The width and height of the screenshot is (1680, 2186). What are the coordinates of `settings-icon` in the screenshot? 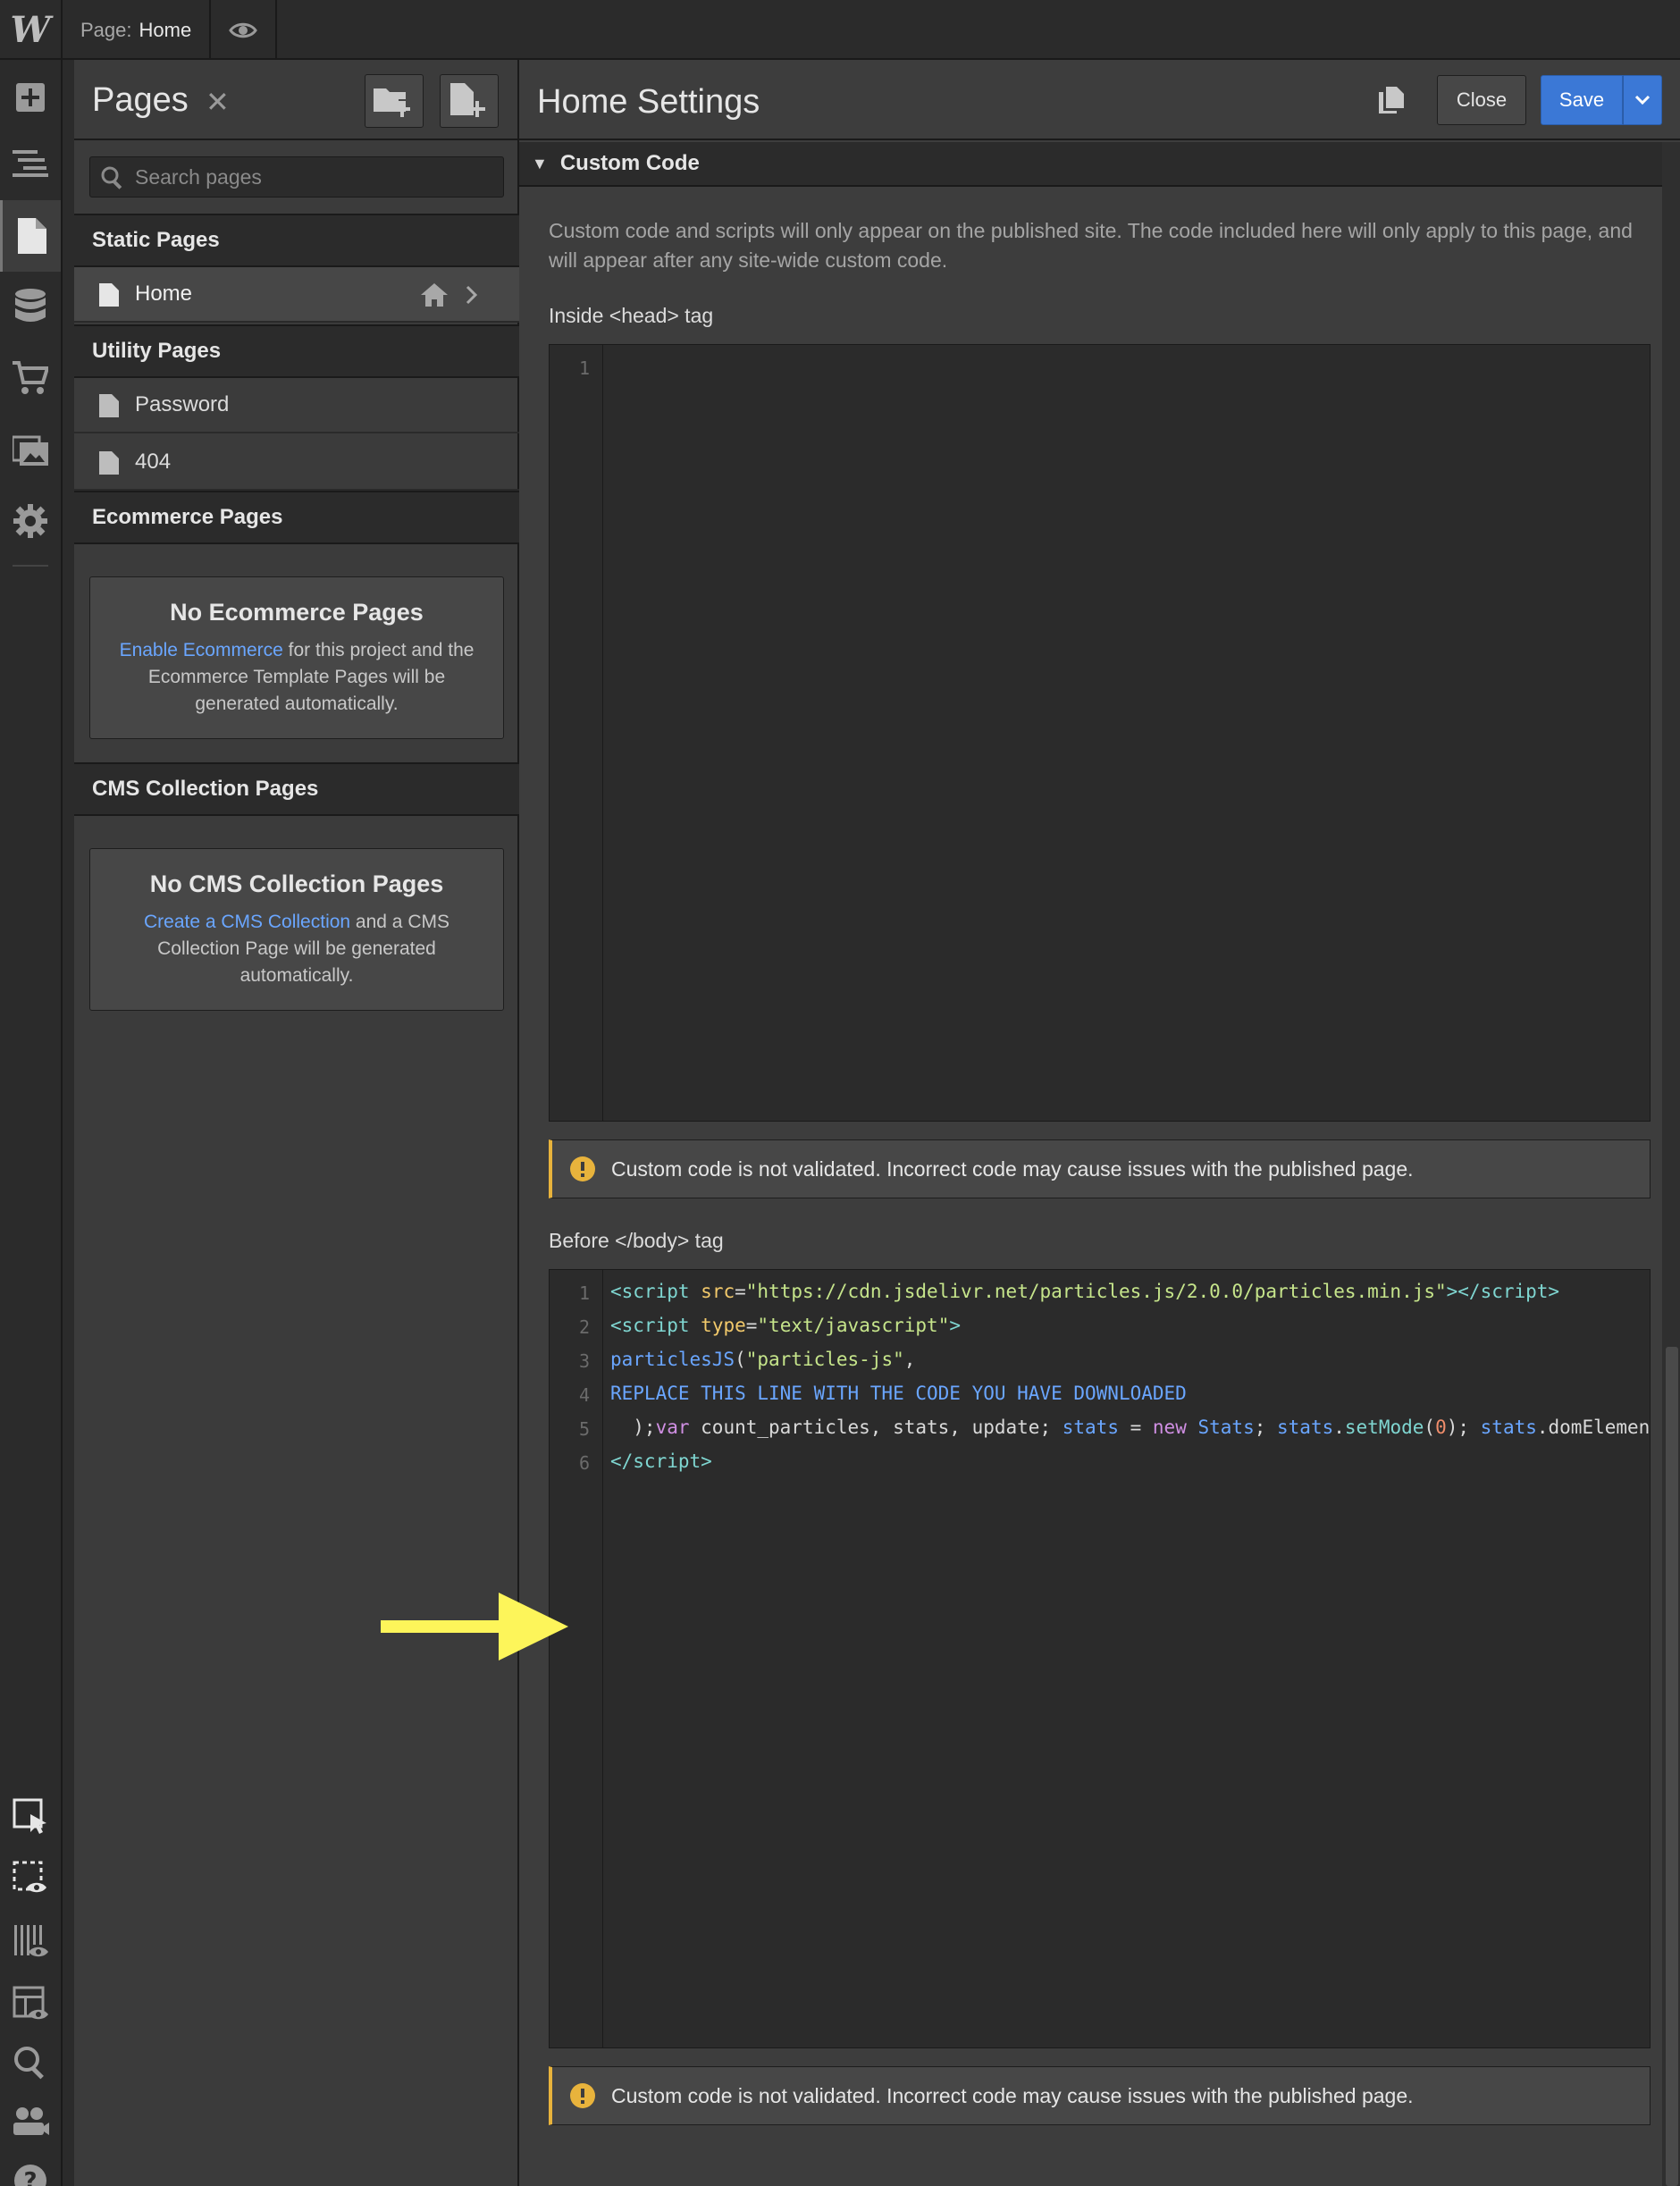 It's located at (30, 521).